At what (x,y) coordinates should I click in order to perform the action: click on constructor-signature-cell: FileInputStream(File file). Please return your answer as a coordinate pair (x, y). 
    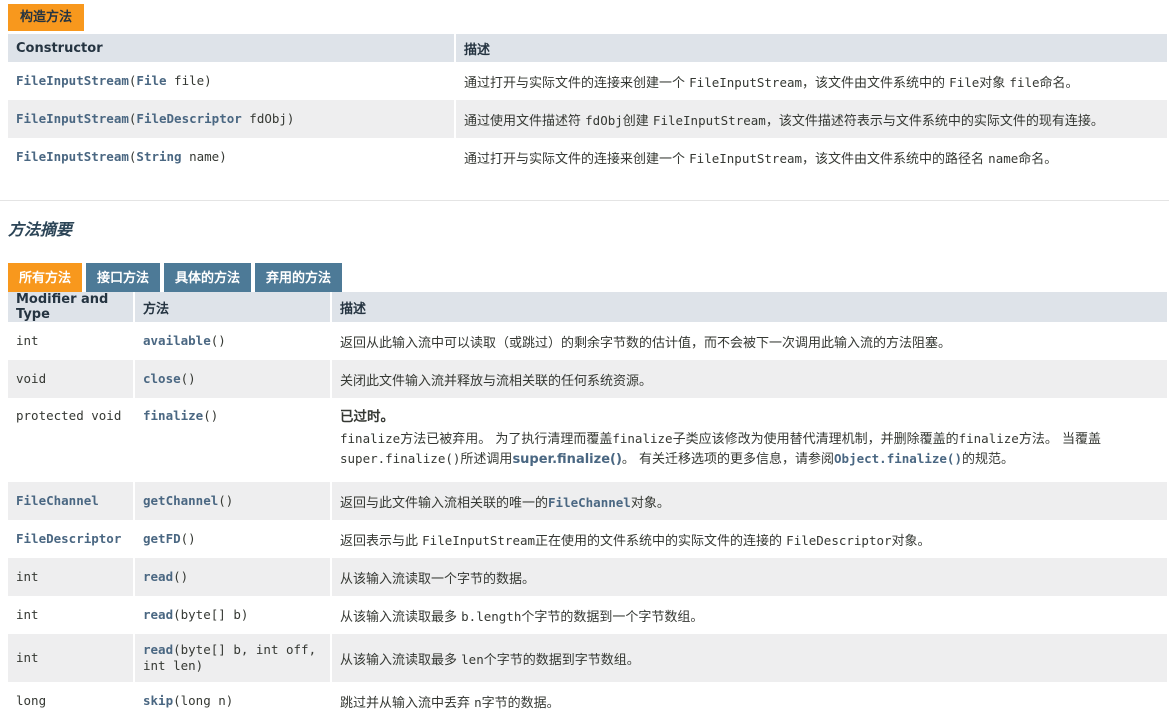
    Looking at the image, I should click on (232, 81).